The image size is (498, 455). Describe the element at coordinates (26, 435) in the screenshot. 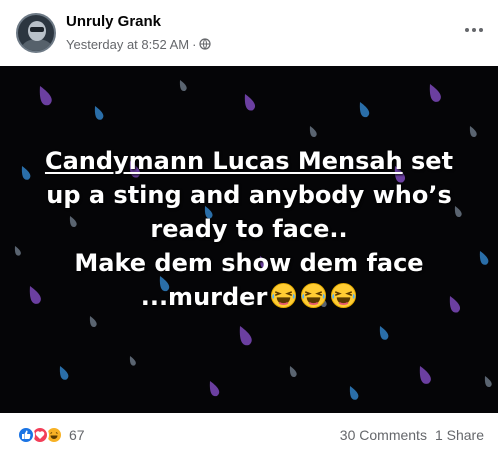

I see `like-icon` at that location.